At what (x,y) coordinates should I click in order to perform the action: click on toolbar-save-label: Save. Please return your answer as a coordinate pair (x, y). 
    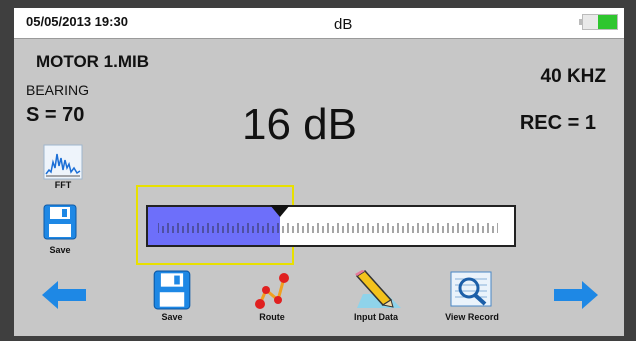
    Looking at the image, I should click on (172, 317).